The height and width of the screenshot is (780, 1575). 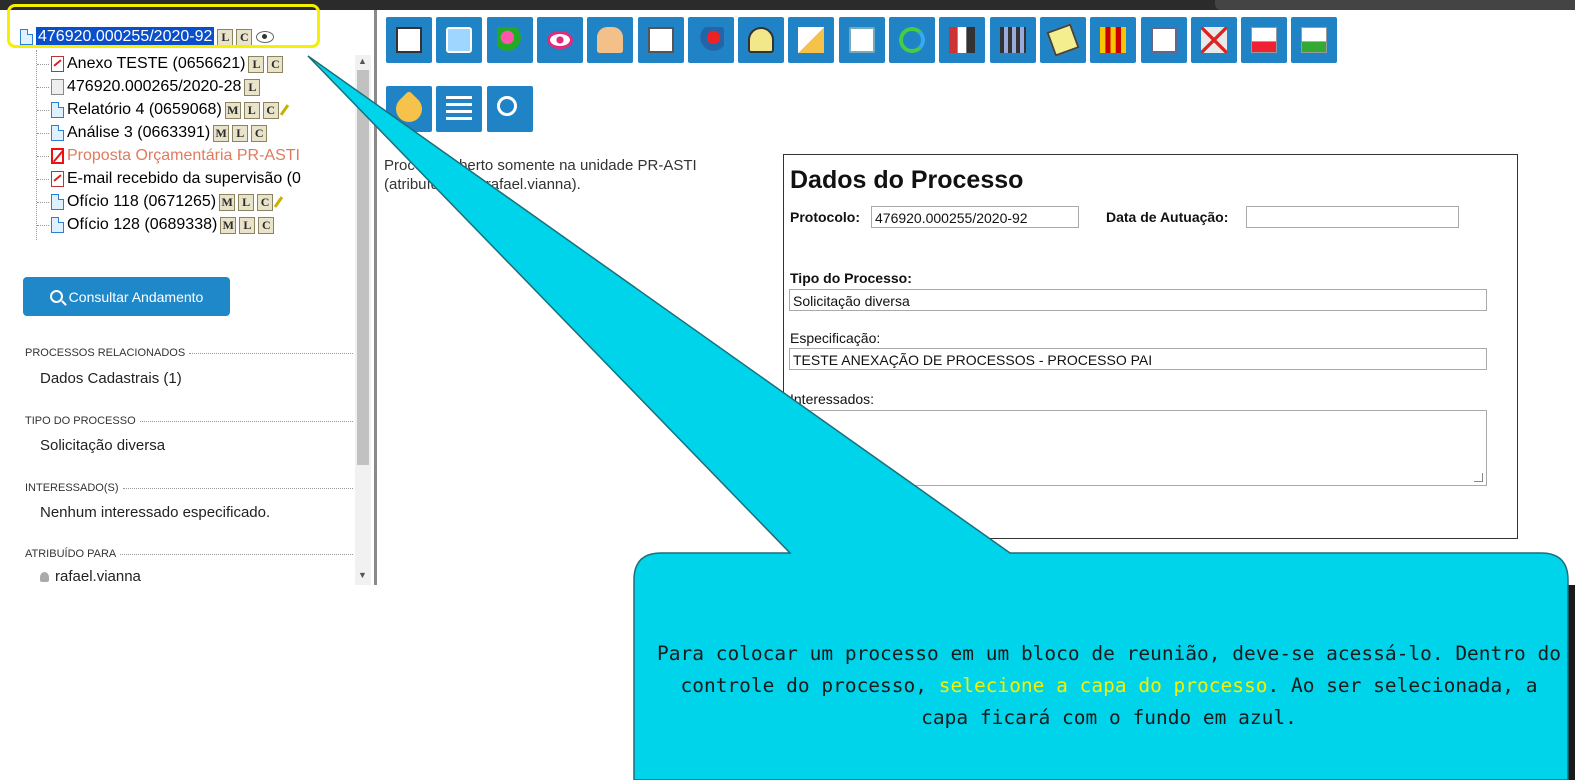 I want to click on zip-button, so click(x=1314, y=40).